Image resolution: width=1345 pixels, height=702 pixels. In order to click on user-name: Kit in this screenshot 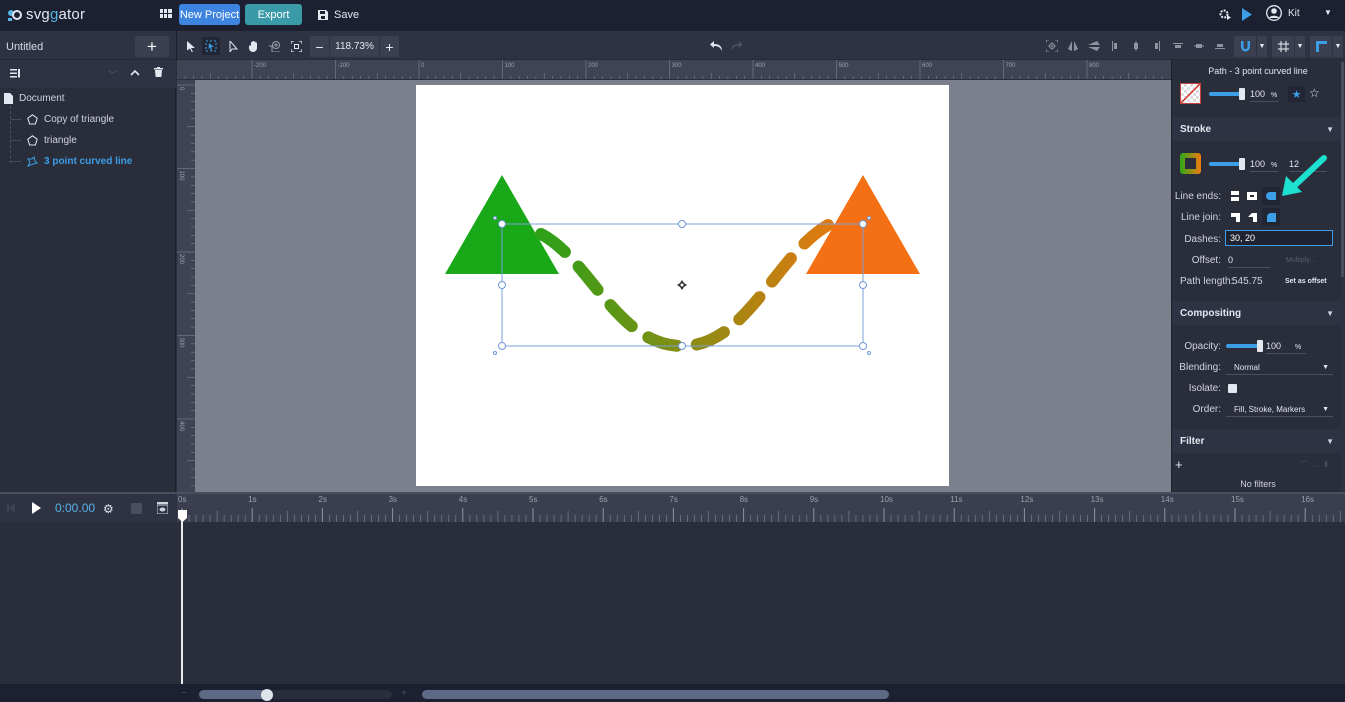, I will do `click(1294, 13)`.